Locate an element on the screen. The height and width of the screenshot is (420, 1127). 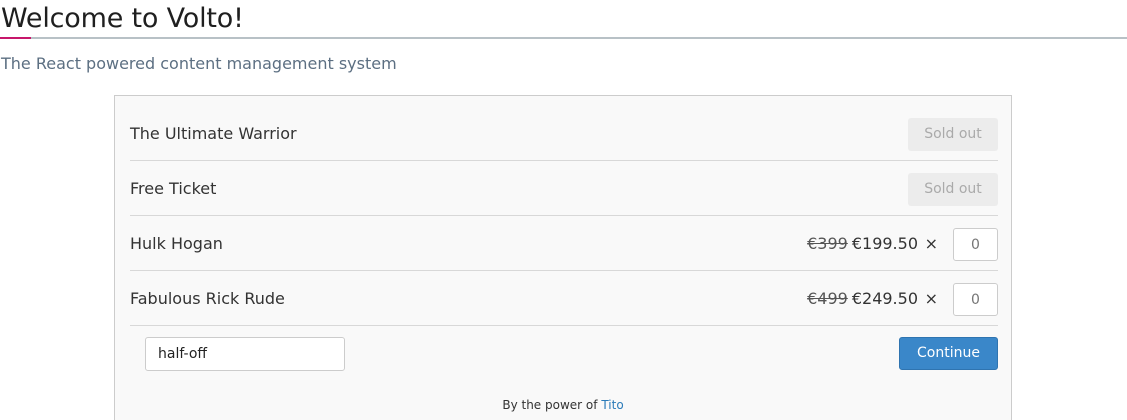
original-price: €499 is located at coordinates (827, 298).